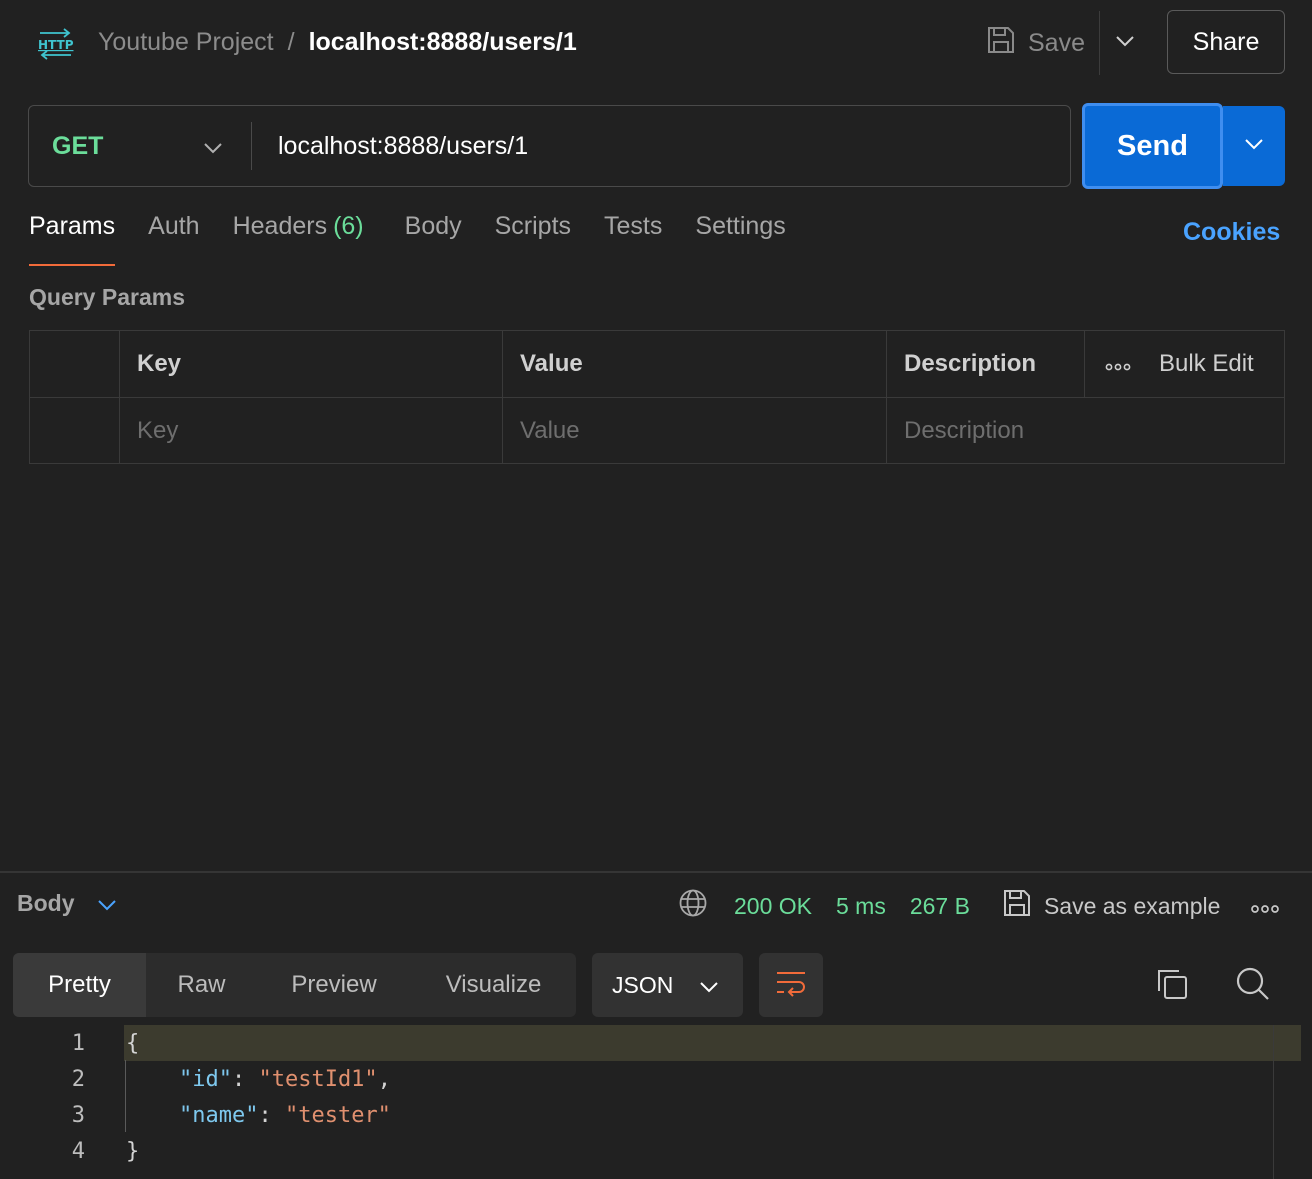  What do you see at coordinates (693, 906) in the screenshot?
I see `globe-icon` at bounding box center [693, 906].